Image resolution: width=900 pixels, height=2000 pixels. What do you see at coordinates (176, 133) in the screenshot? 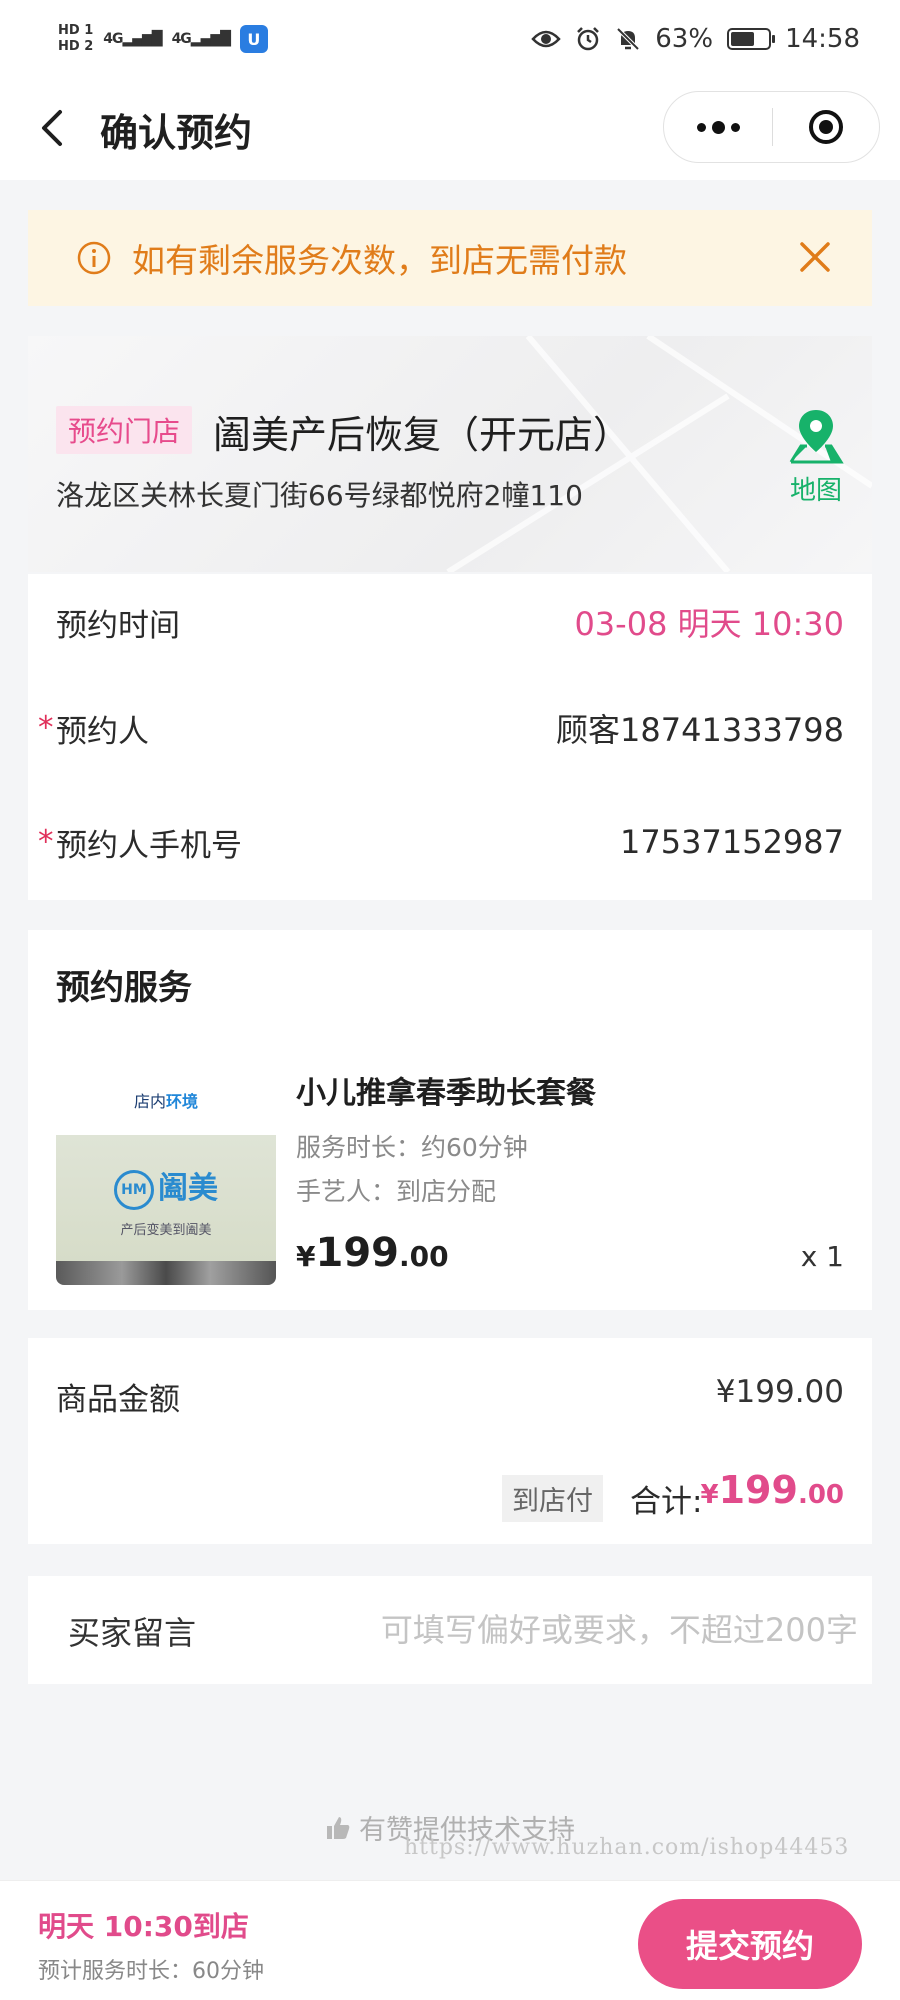
I see `page-title: 确认预约` at bounding box center [176, 133].